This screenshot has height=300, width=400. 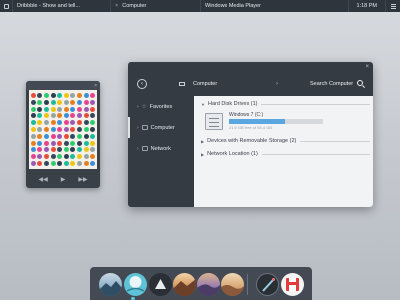 What do you see at coordinates (160, 284) in the screenshot?
I see `triangle-icon` at bounding box center [160, 284].